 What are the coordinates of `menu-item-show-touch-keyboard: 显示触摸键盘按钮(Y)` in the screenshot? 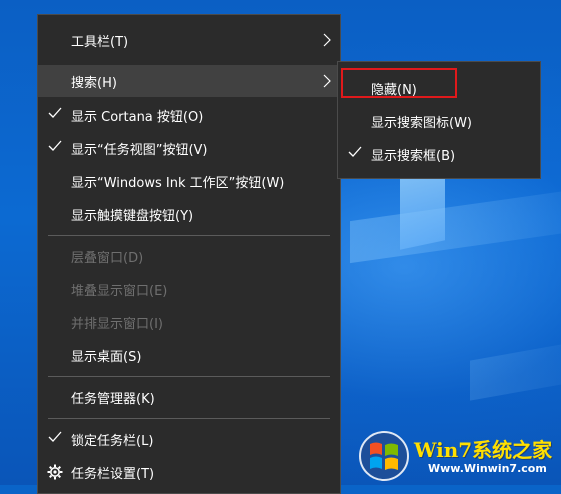 It's located at (189, 214).